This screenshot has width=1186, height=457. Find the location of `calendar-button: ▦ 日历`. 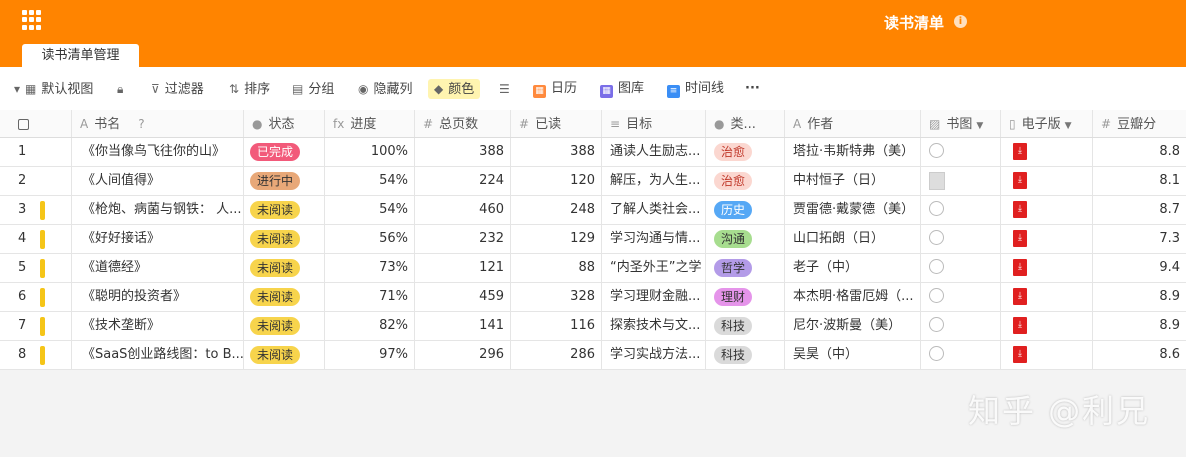

calendar-button: ▦ 日历 is located at coordinates (555, 89).